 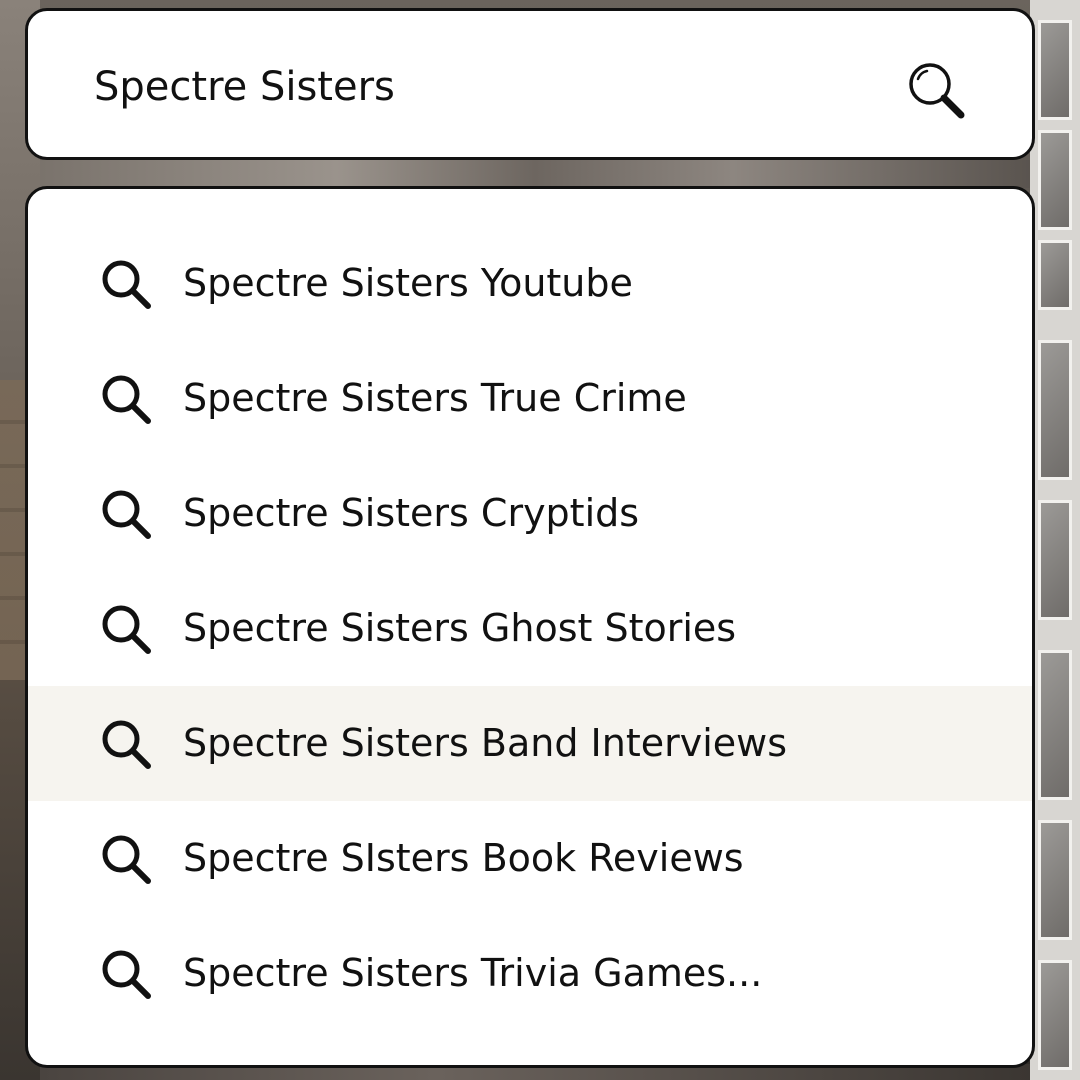 I want to click on suggestion-label: Spectre Sisters Band Interviews, so click(x=485, y=743).